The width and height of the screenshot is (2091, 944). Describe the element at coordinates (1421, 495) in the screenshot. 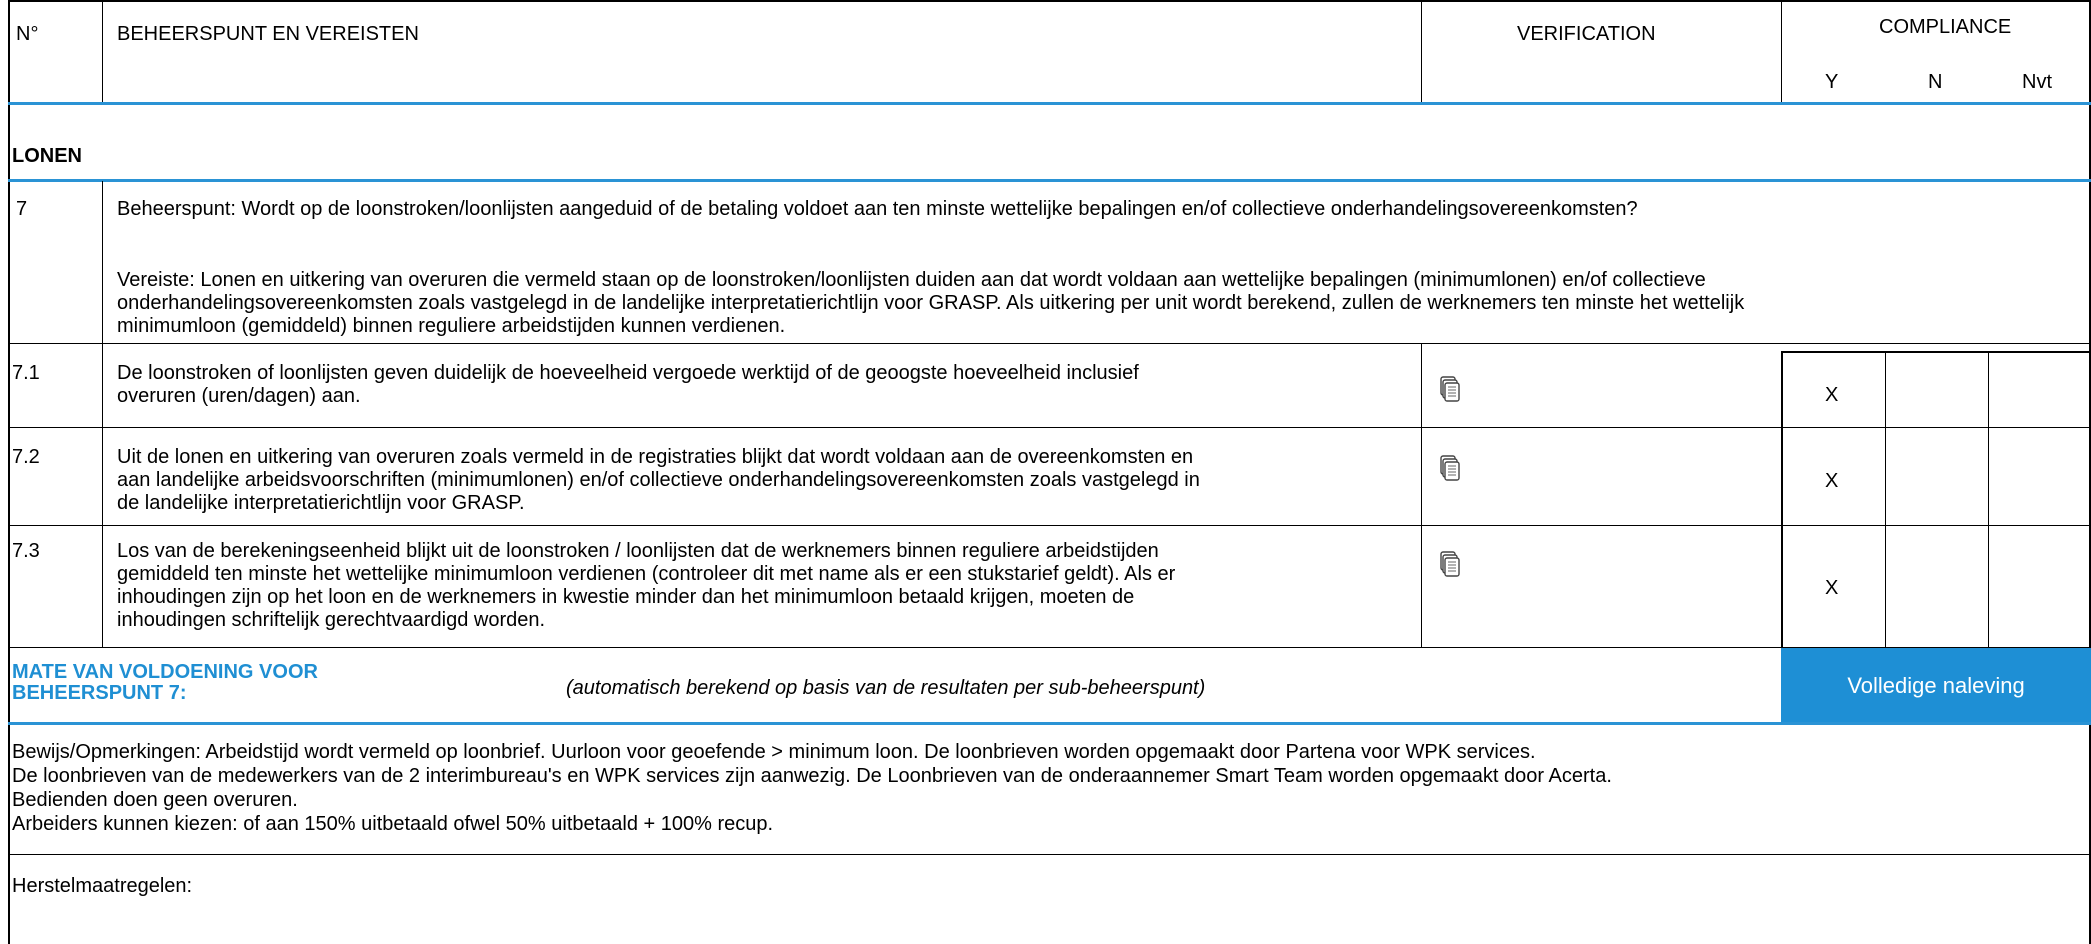

I see `sub-divider-verif` at that location.